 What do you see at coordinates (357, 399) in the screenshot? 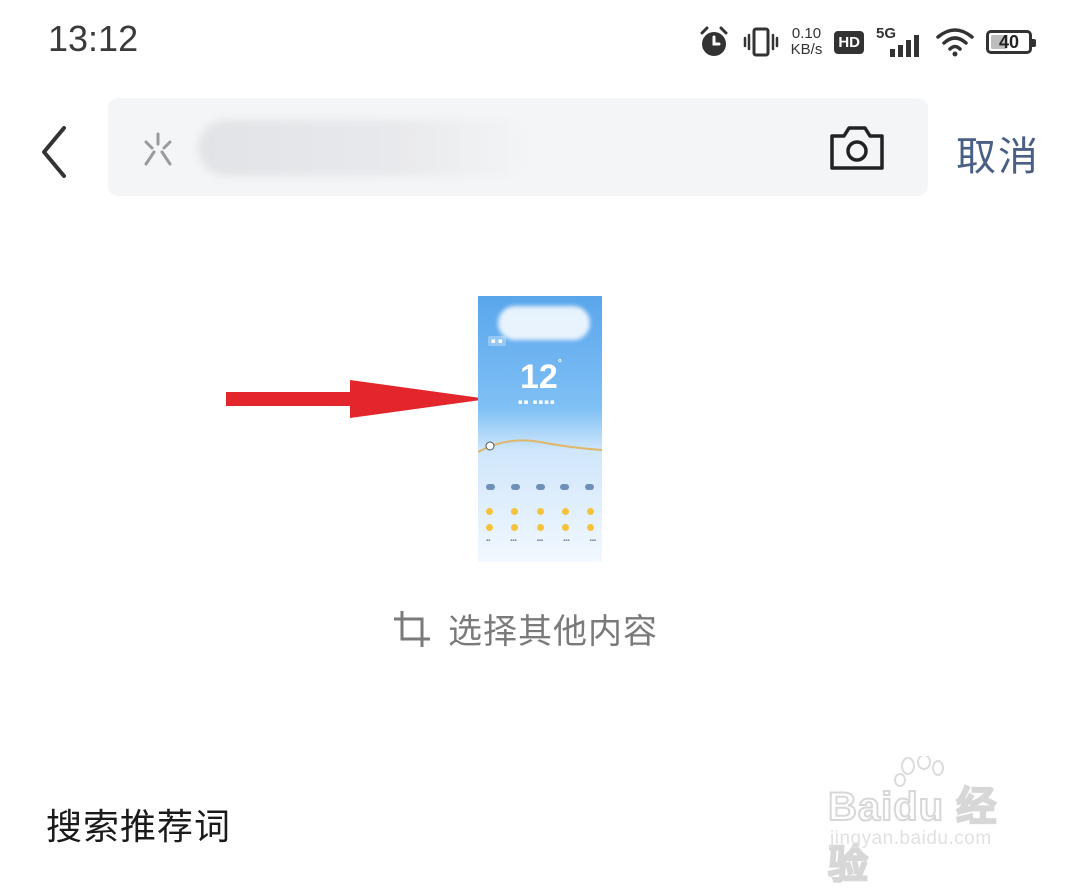
I see `red-arrow-annotation` at bounding box center [357, 399].